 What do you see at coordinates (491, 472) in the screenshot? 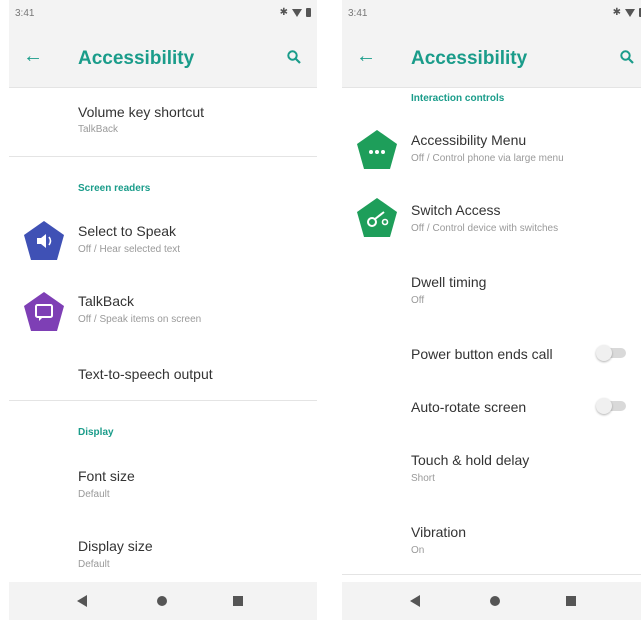
I see `pref-touch-hold-delay: Touch & hold delay Short` at bounding box center [491, 472].